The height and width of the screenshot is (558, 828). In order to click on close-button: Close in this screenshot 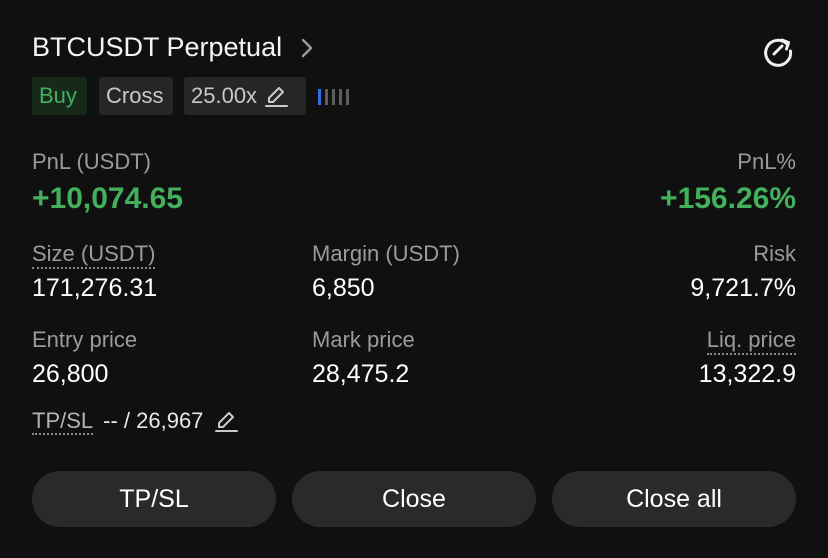, I will do `click(414, 499)`.